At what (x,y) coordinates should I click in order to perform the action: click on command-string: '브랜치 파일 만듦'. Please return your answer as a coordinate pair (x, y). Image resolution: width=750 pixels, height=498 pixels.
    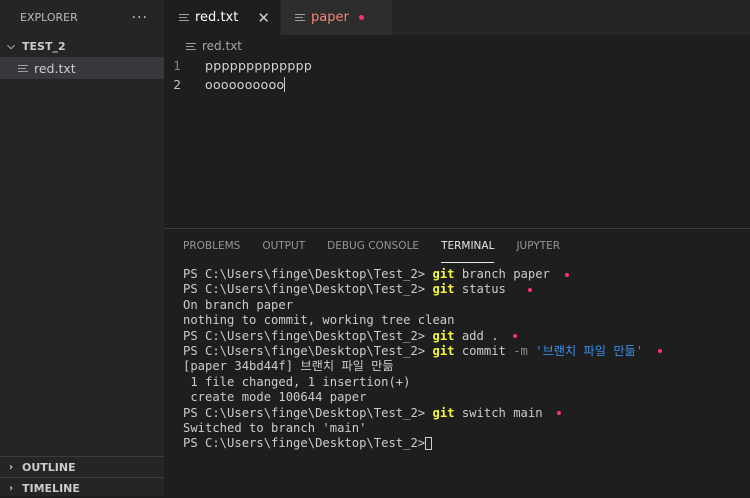
    Looking at the image, I should click on (589, 350).